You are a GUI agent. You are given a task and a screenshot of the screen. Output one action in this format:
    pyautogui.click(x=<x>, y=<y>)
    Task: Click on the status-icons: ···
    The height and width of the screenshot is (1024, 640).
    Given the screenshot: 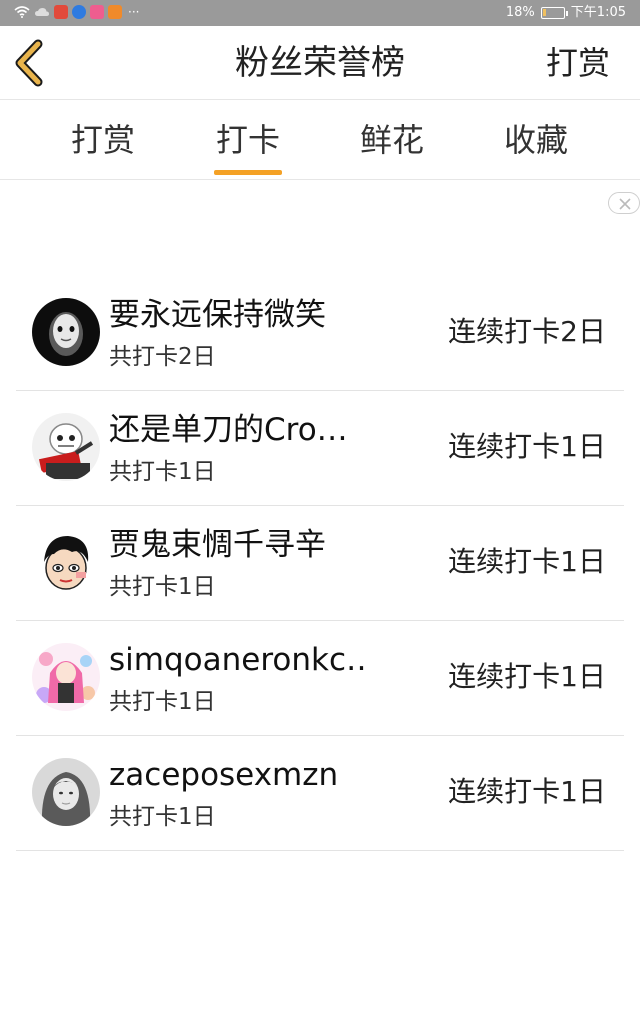 What is the action you would take?
    pyautogui.click(x=76, y=12)
    